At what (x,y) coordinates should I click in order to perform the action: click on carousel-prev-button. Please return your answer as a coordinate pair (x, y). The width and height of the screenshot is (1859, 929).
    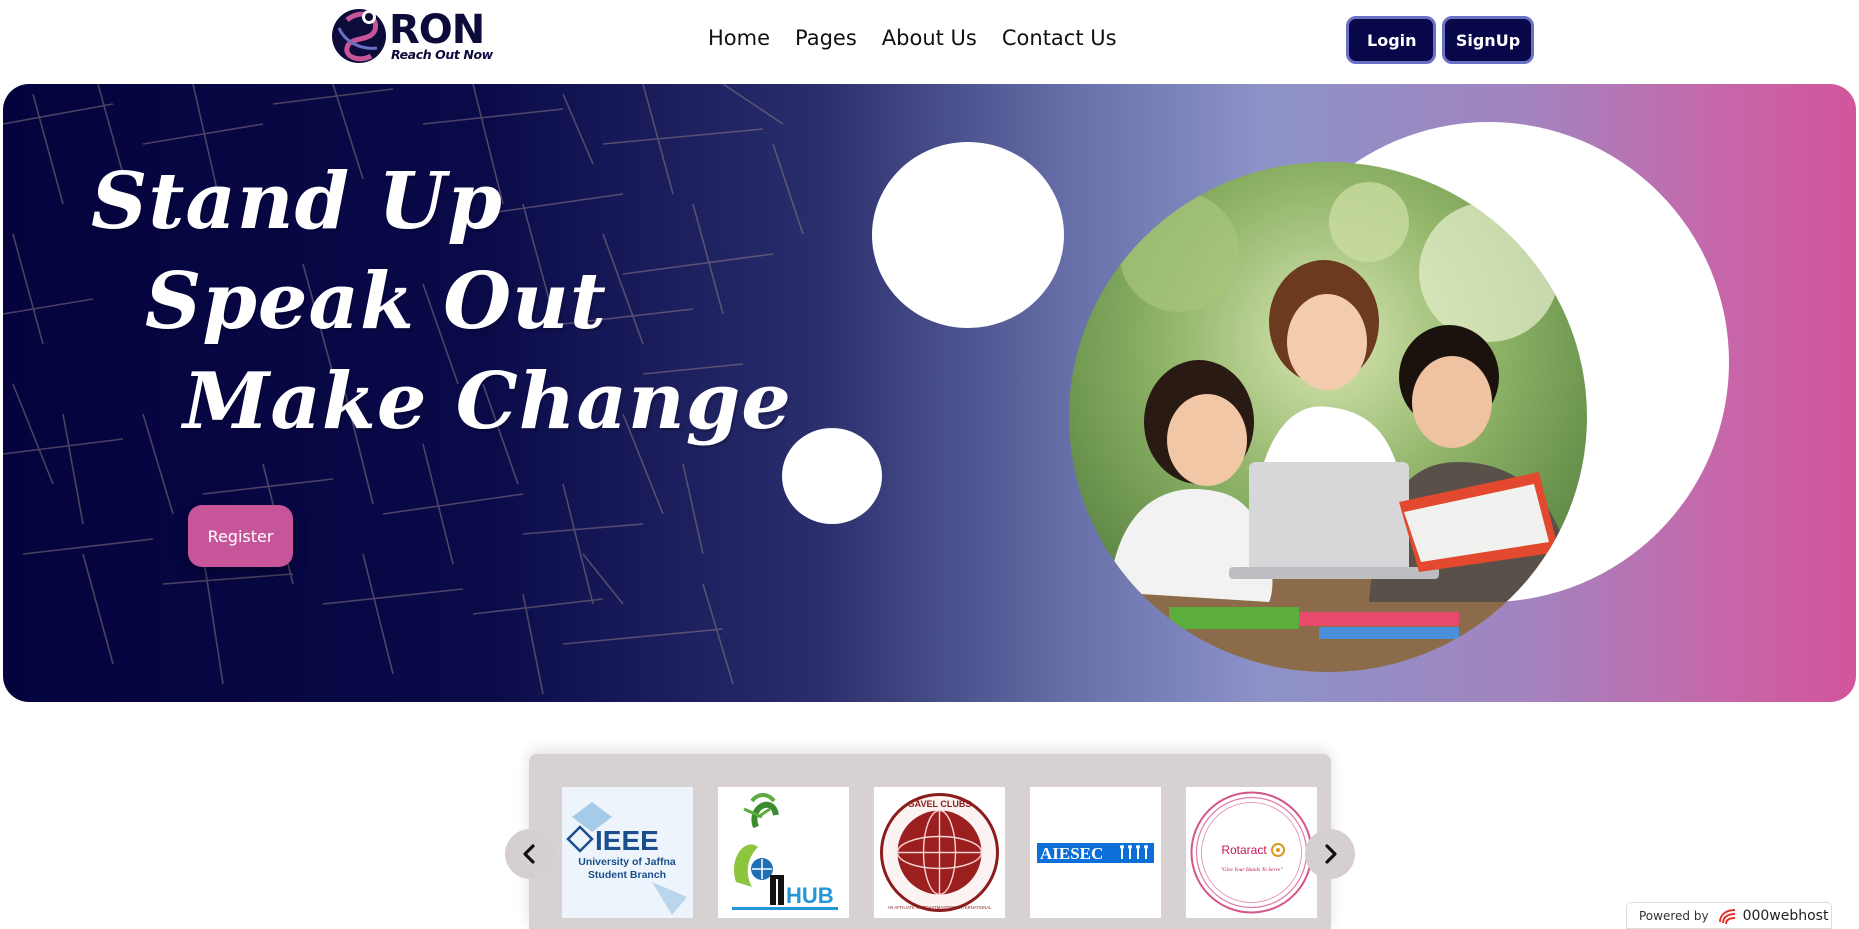
    Looking at the image, I should click on (530, 854).